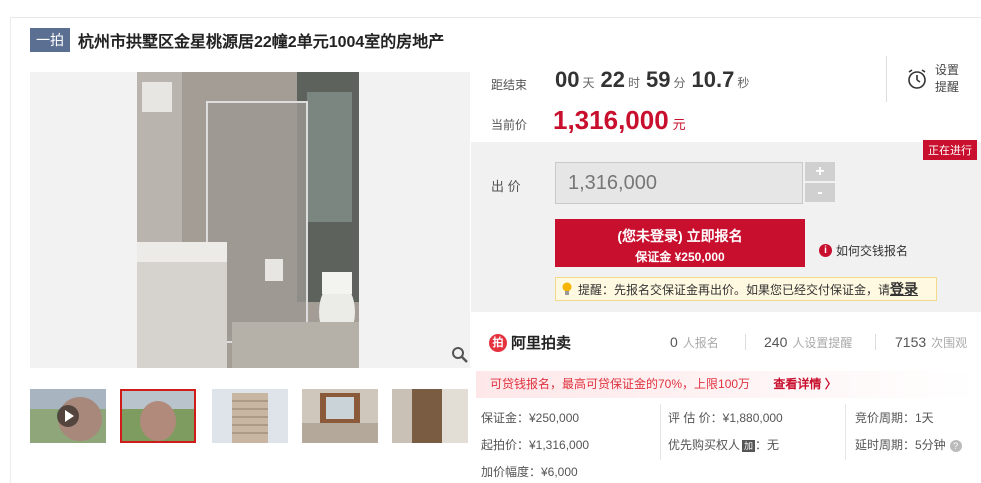 Image resolution: width=981 pixels, height=483 pixels. What do you see at coordinates (535, 445) in the screenshot?
I see `start-price-info: 起拍价：¥1,316,000` at bounding box center [535, 445].